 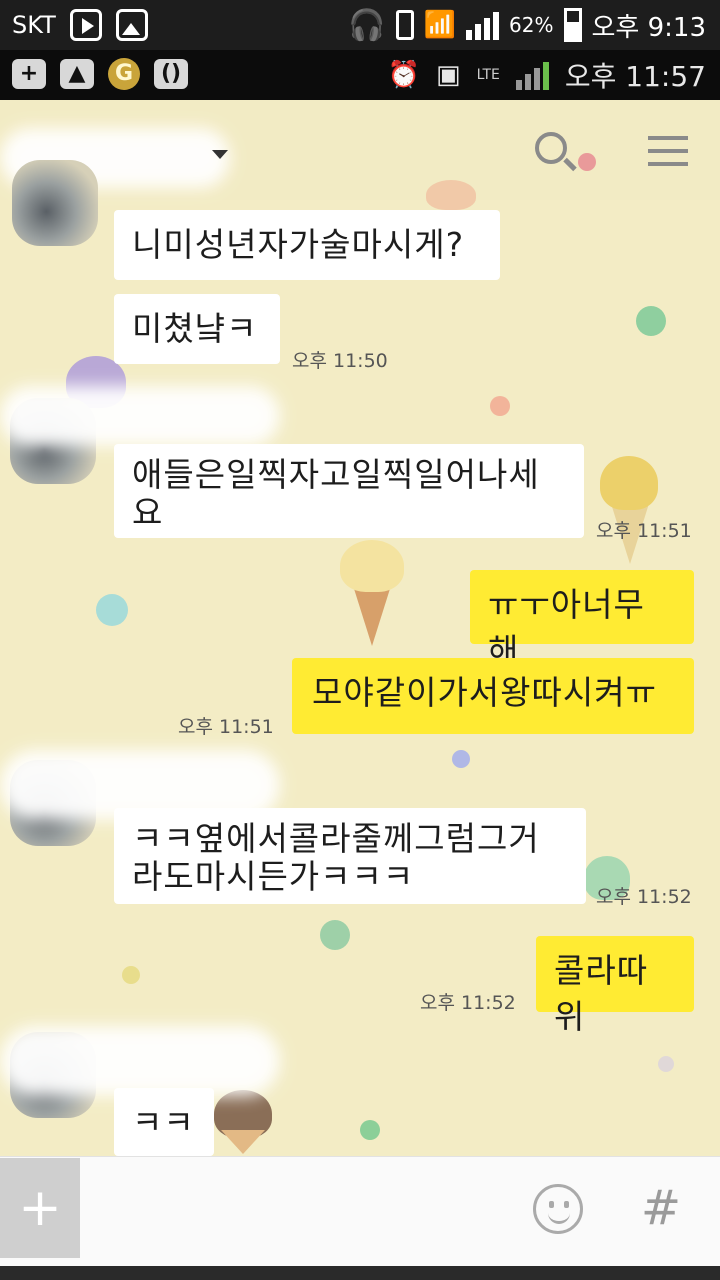 What do you see at coordinates (404, 75) in the screenshot?
I see `alarm-icon: ⏰` at bounding box center [404, 75].